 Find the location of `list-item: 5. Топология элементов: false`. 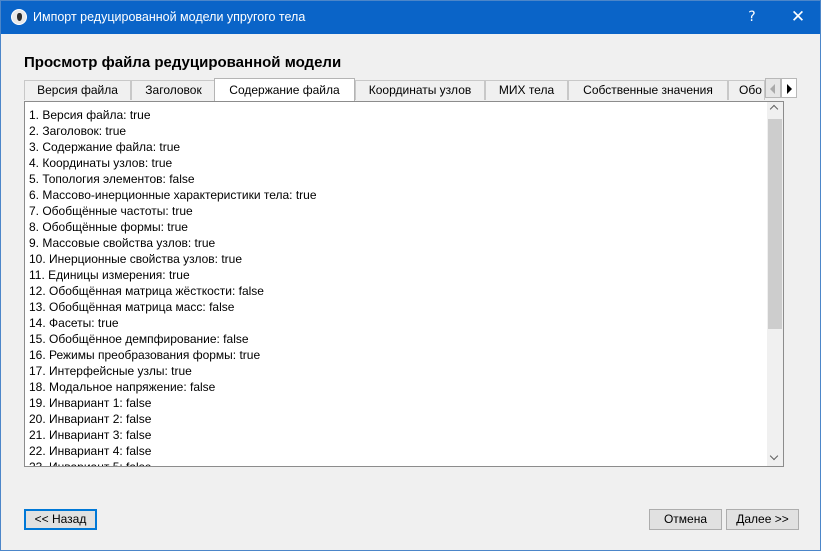

list-item: 5. Топология элементов: false is located at coordinates (112, 179).